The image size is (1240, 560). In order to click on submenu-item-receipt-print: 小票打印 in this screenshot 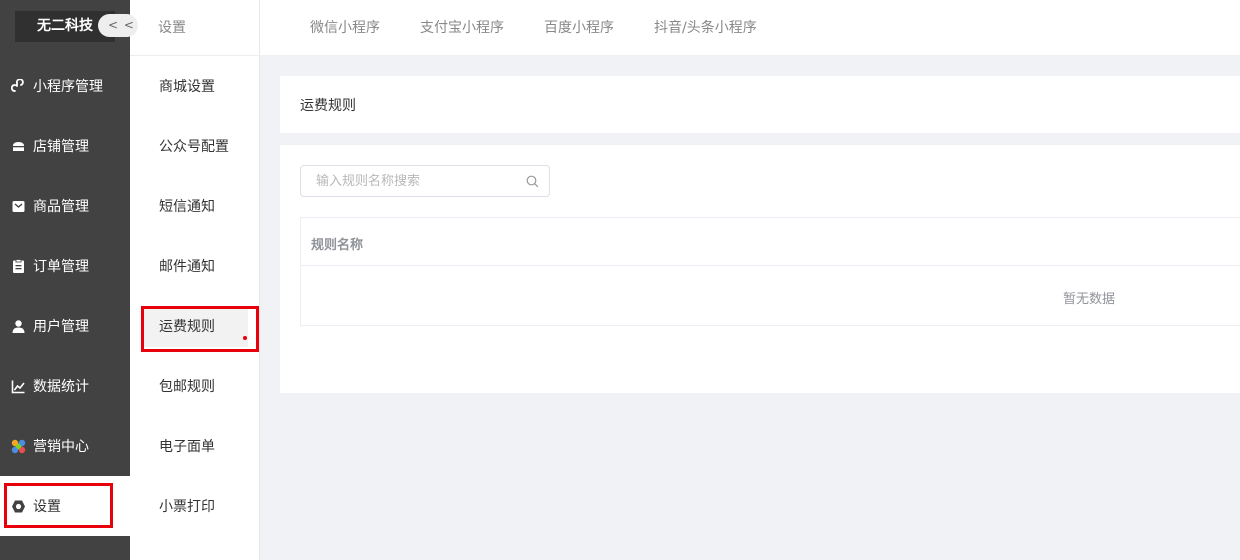, I will do `click(195, 507)`.